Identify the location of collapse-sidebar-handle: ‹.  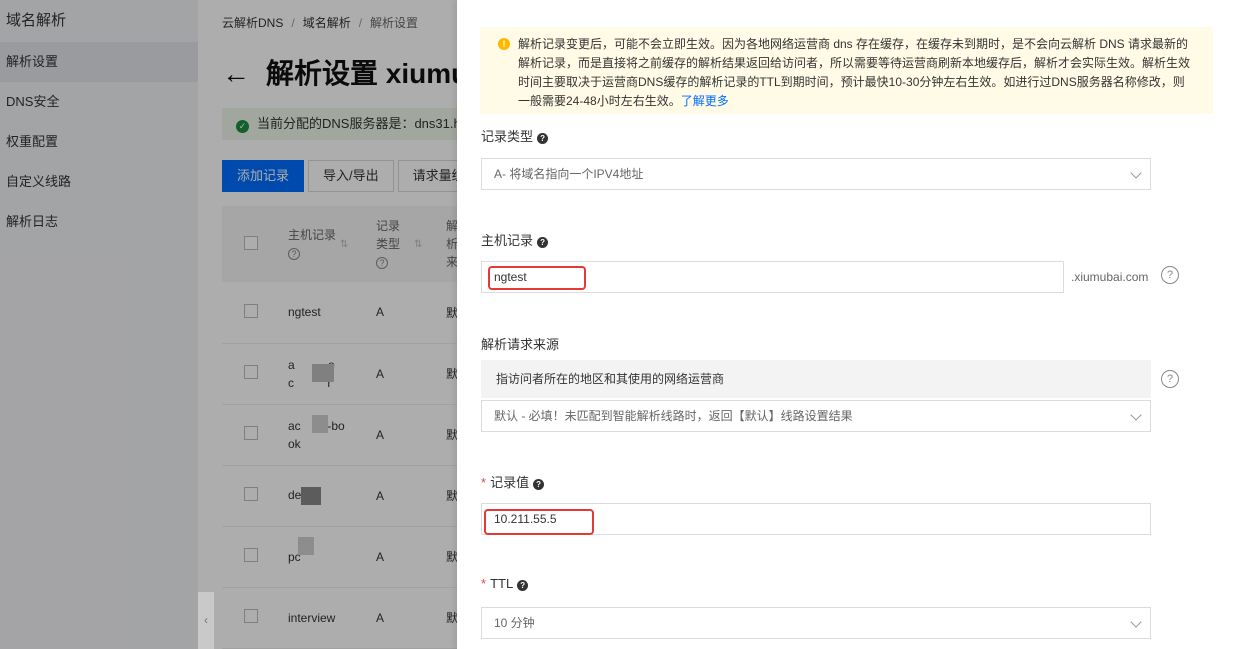
(206, 620).